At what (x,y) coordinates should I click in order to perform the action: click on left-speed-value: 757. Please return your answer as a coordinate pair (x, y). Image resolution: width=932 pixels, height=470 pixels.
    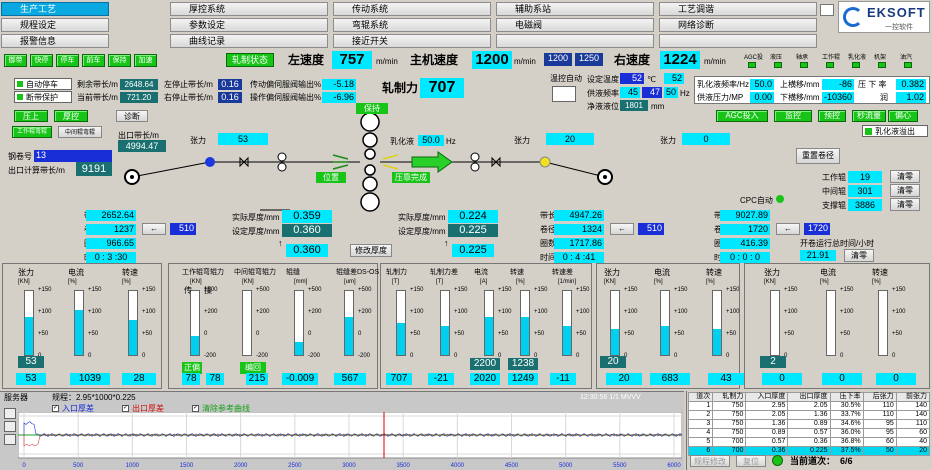
    Looking at the image, I should click on (352, 60).